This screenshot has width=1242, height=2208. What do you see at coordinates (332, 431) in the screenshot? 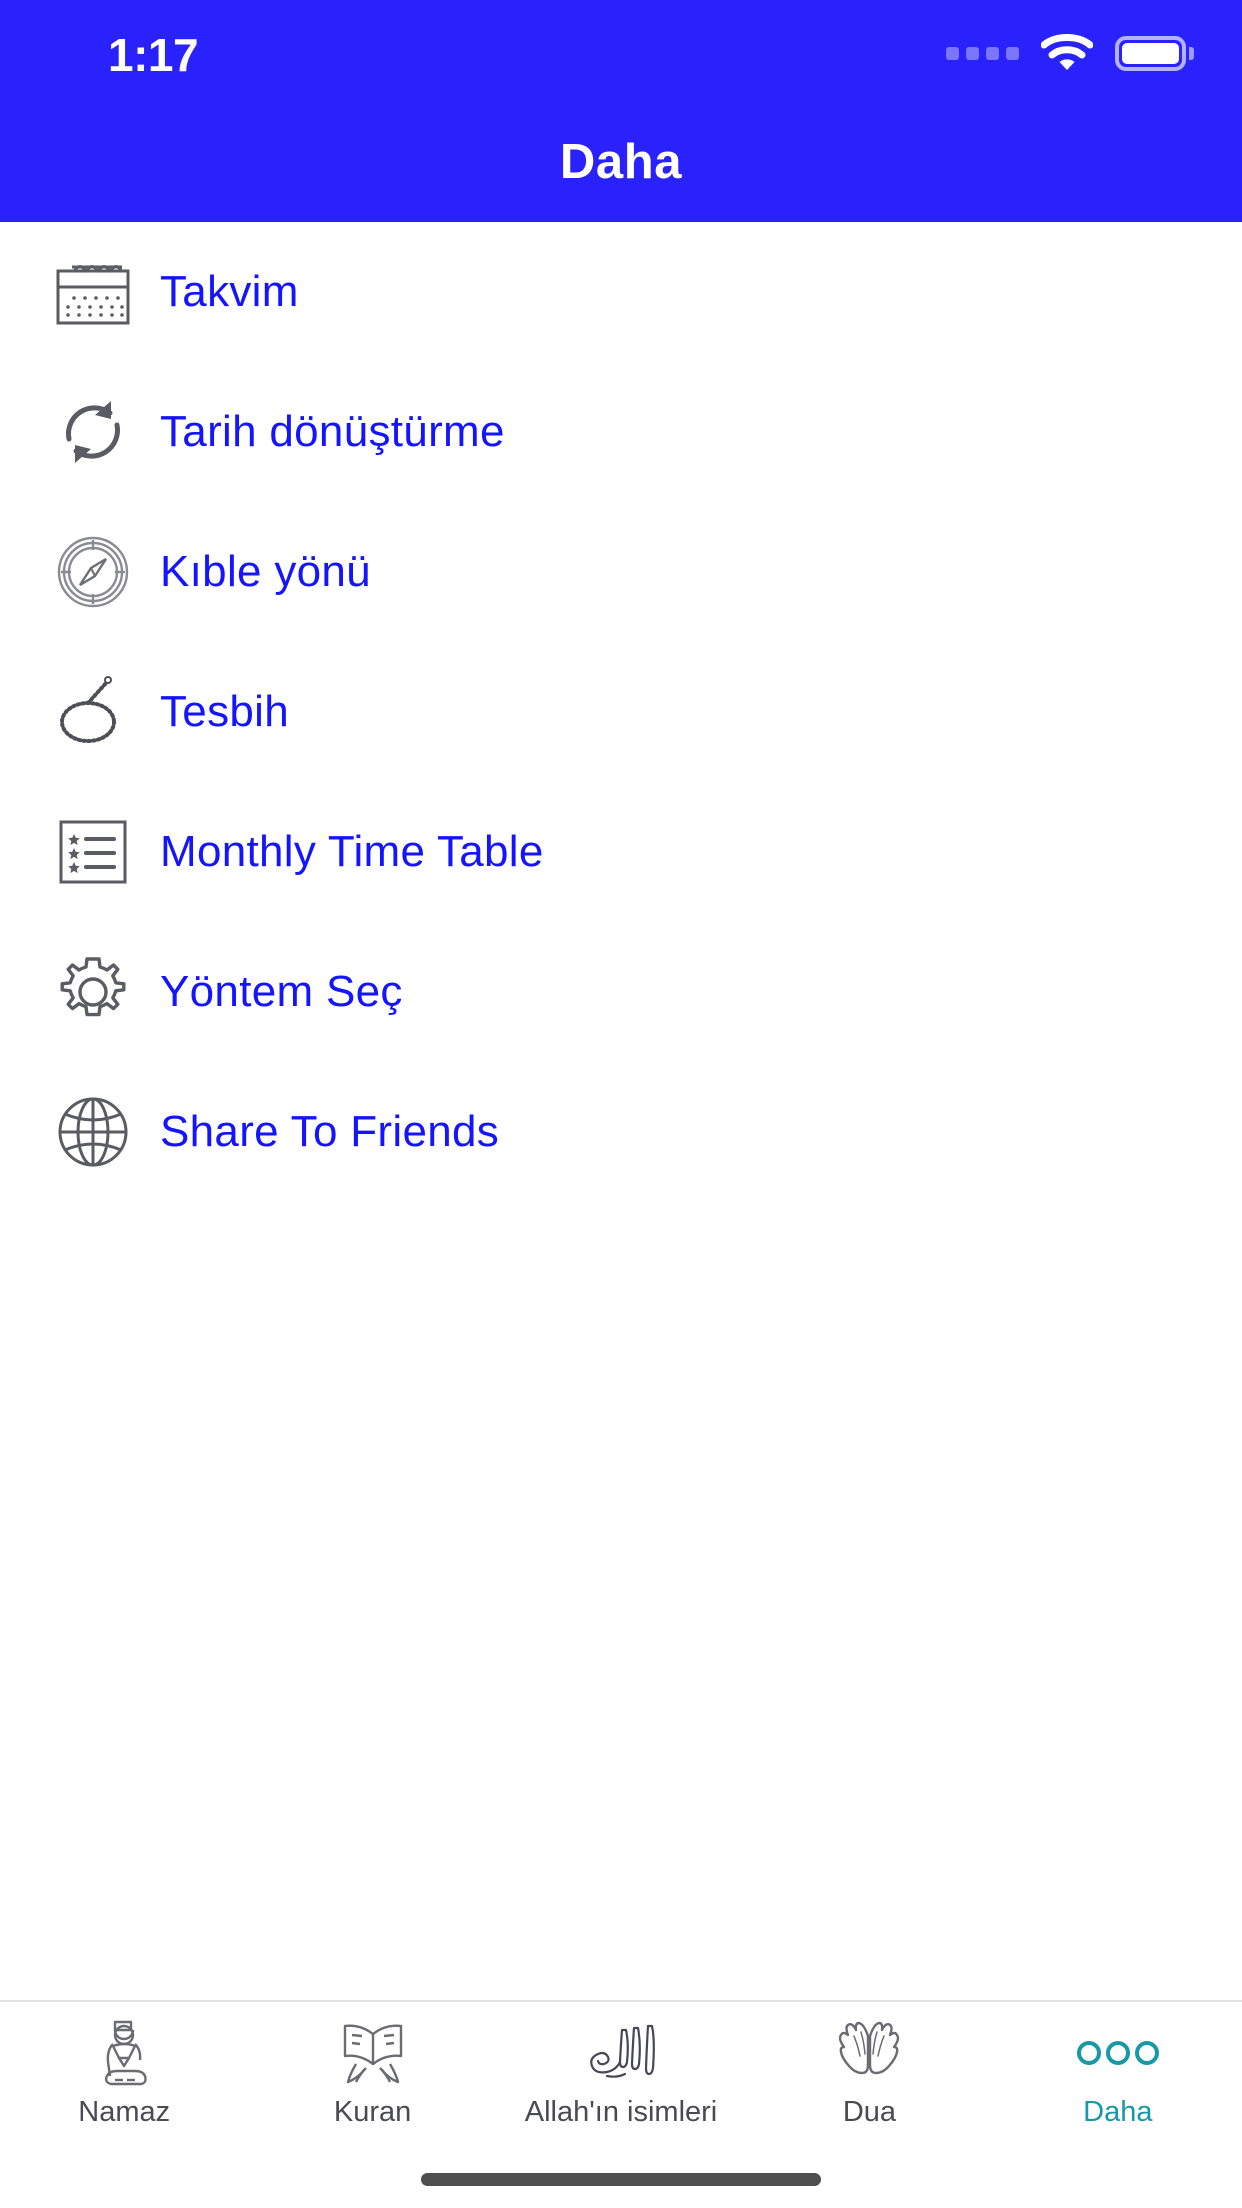
I see `menu-item-label: Tarih dönüştürme` at bounding box center [332, 431].